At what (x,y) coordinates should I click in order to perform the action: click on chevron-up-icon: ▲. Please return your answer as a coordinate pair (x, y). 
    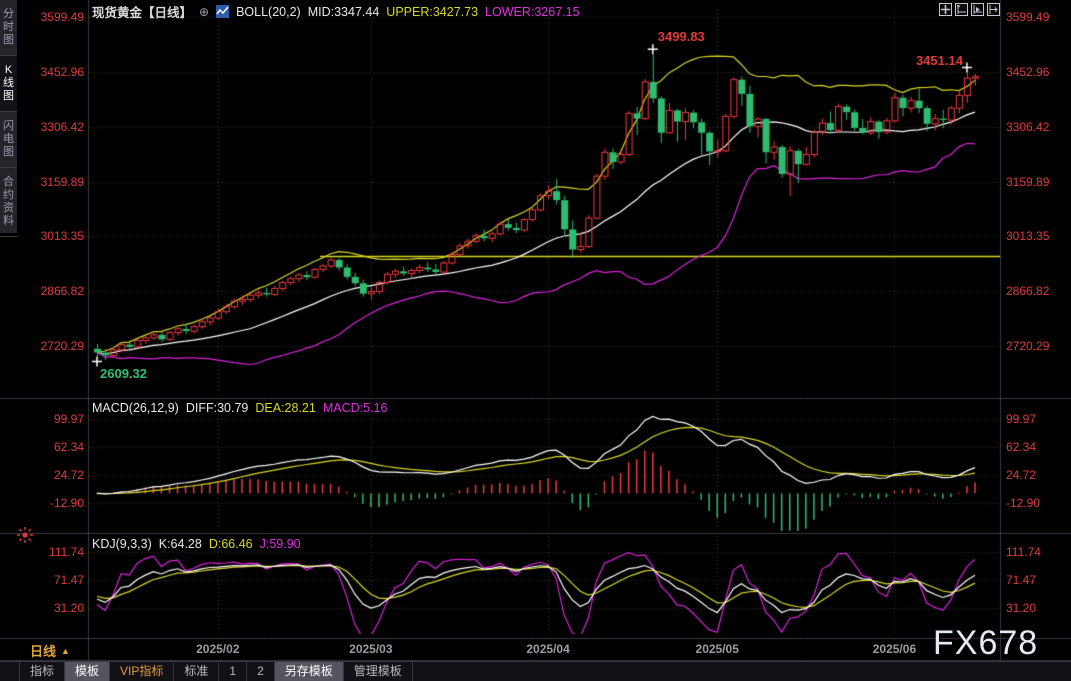
    Looking at the image, I should click on (65, 650).